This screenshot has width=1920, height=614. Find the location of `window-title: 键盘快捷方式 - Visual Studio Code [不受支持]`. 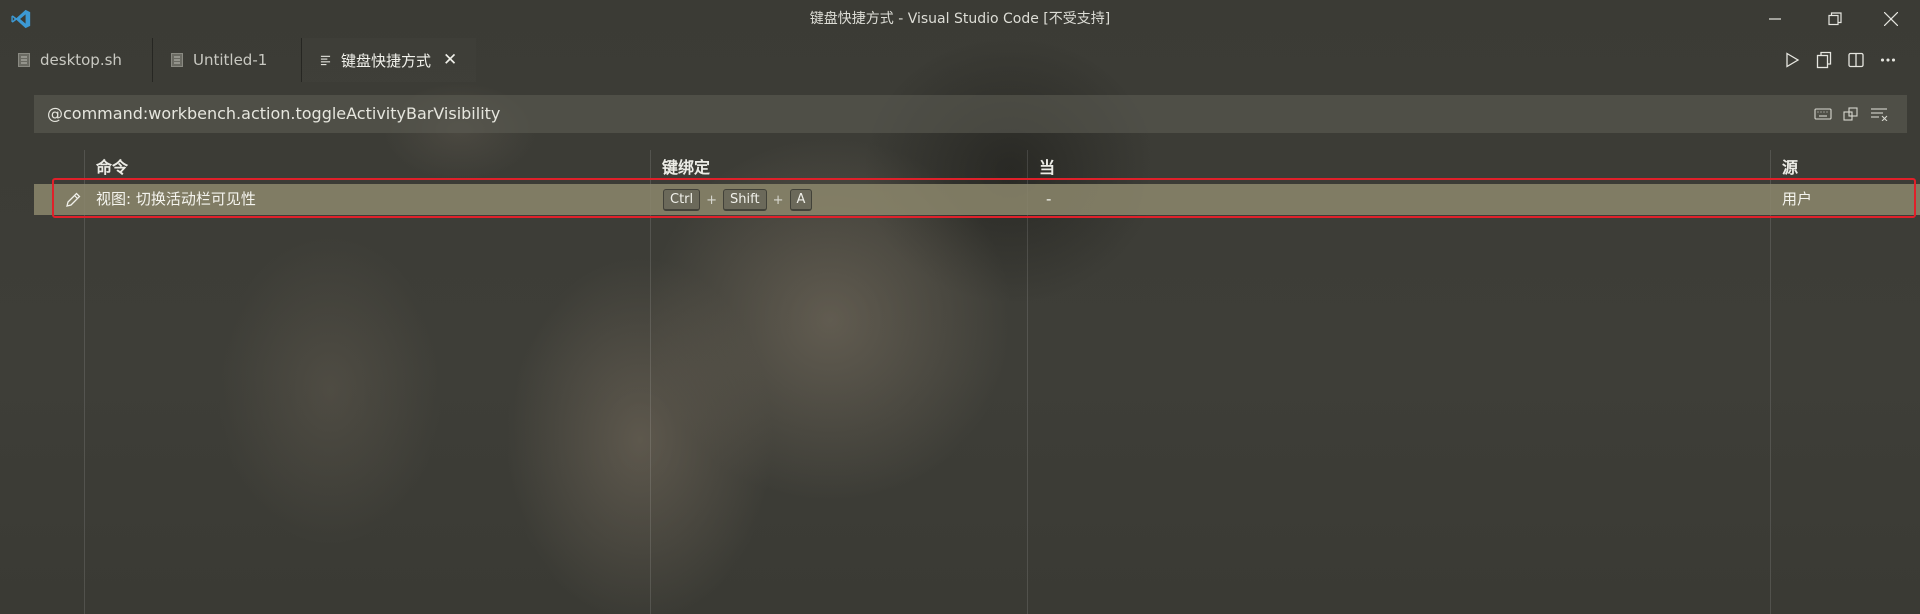

window-title: 键盘快捷方式 - Visual Studio Code [不受支持] is located at coordinates (960, 19).